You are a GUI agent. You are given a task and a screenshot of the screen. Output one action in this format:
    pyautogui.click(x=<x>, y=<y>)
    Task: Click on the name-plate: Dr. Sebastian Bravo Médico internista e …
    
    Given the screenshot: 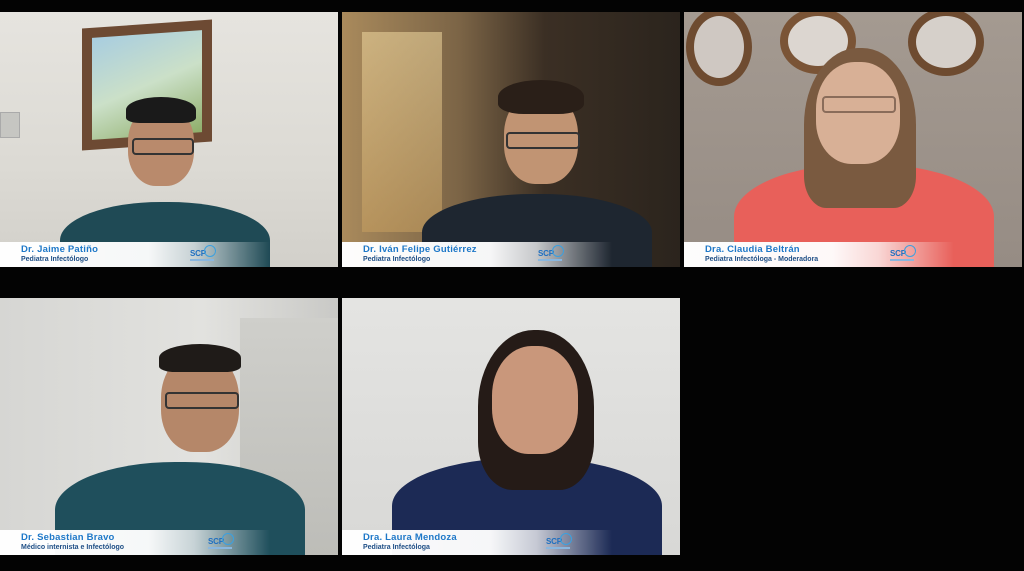 What is the action you would take?
    pyautogui.click(x=135, y=542)
    